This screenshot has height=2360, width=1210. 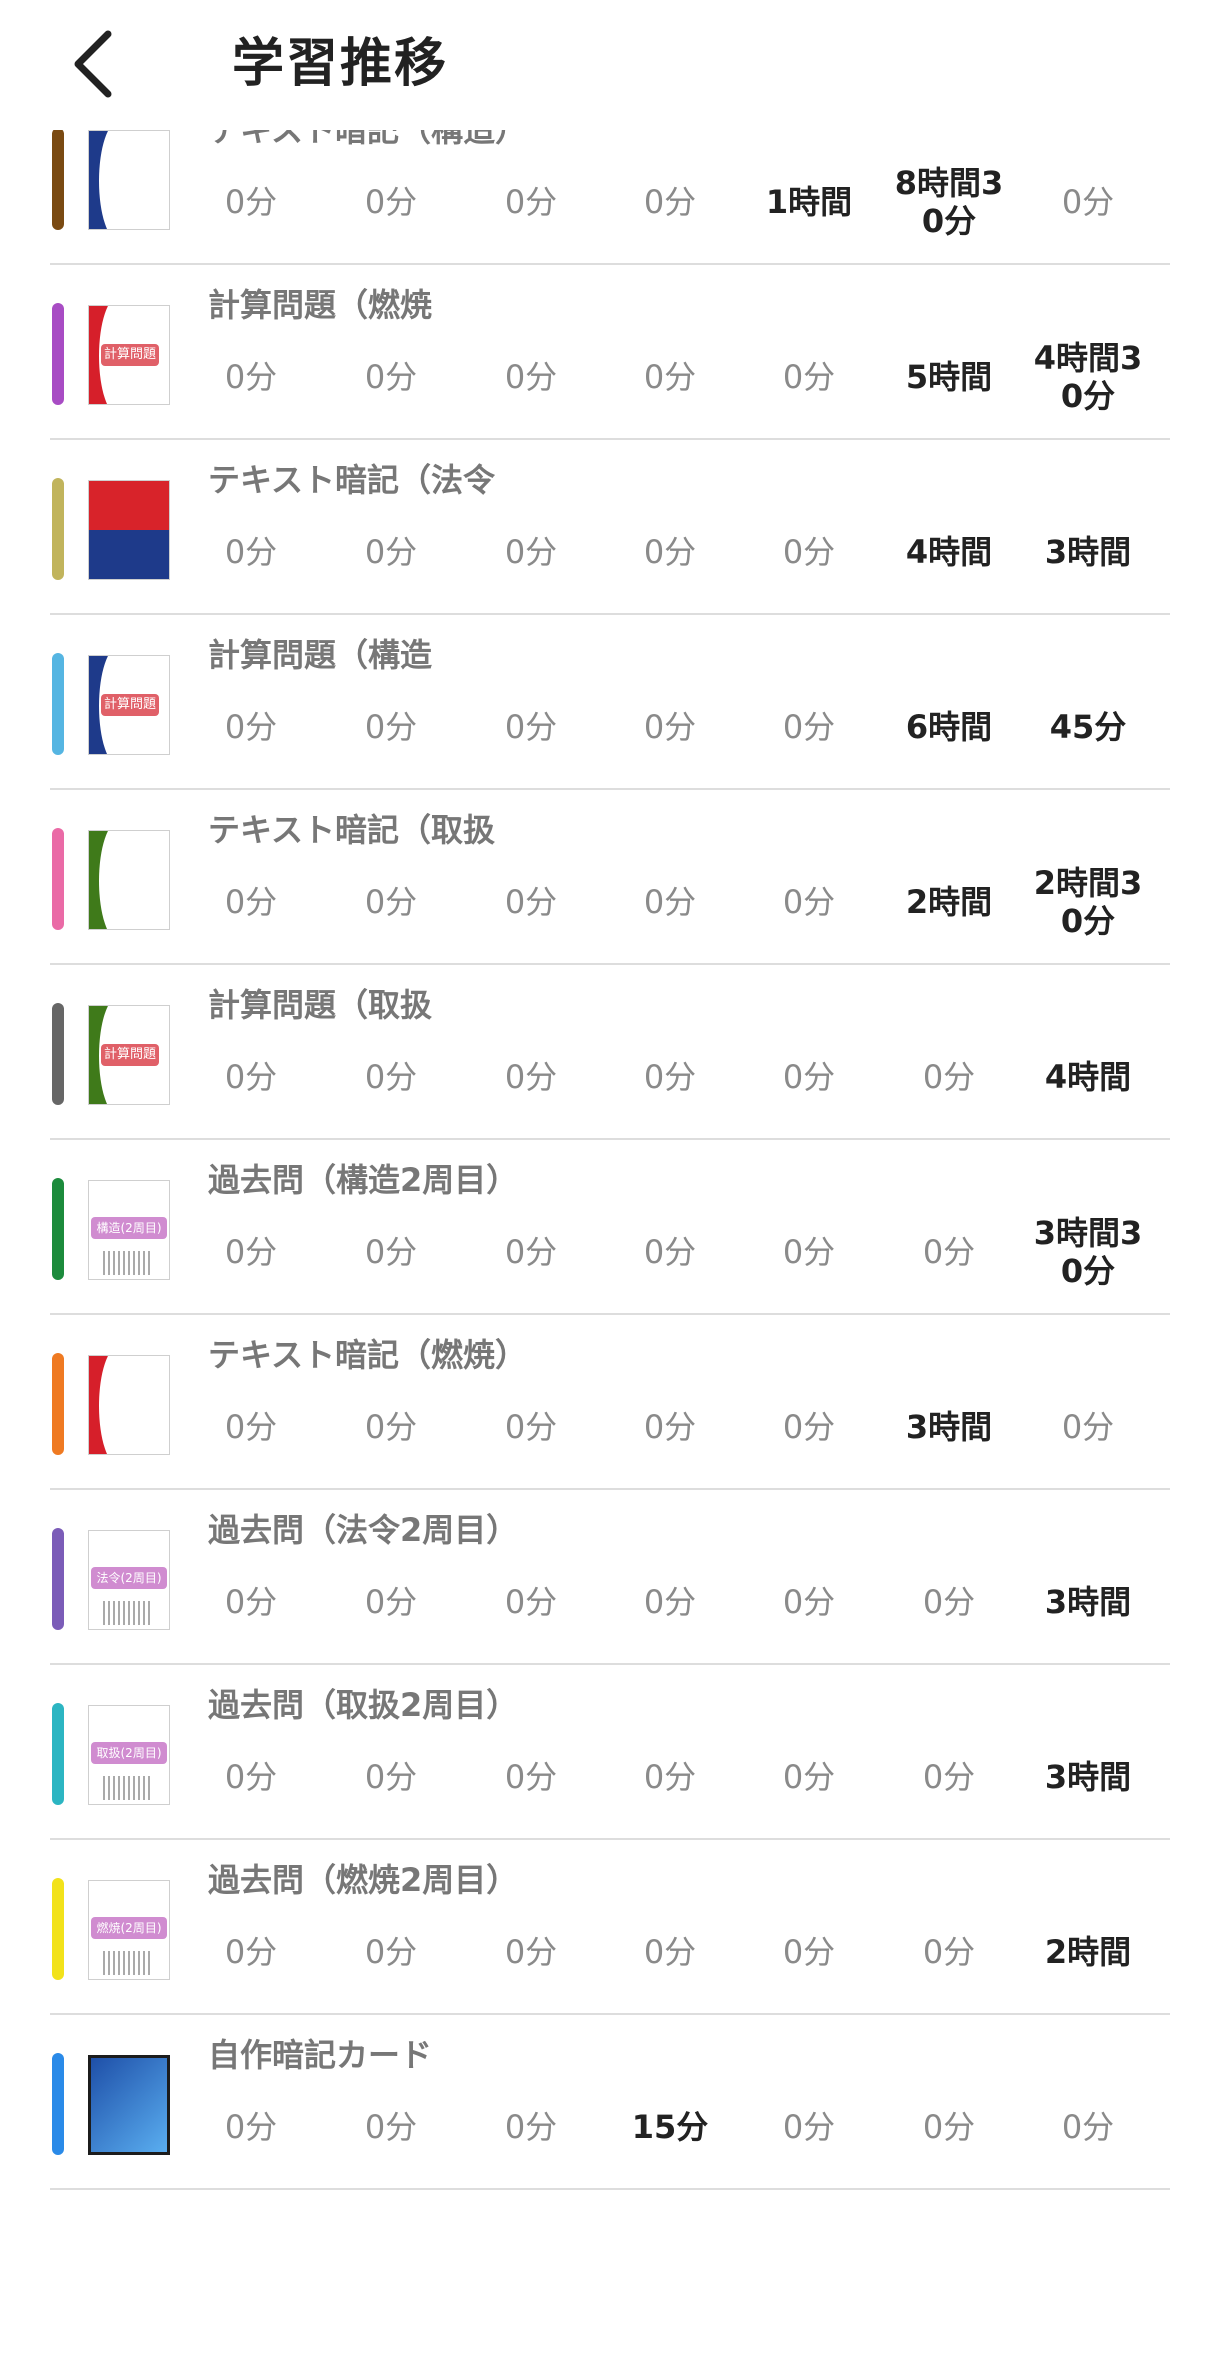 What do you see at coordinates (610, 1052) in the screenshot?
I see `list-item: 計算問題 計算問題（取扱 0分 0分 0分 0分 0分 0分 4時間` at bounding box center [610, 1052].